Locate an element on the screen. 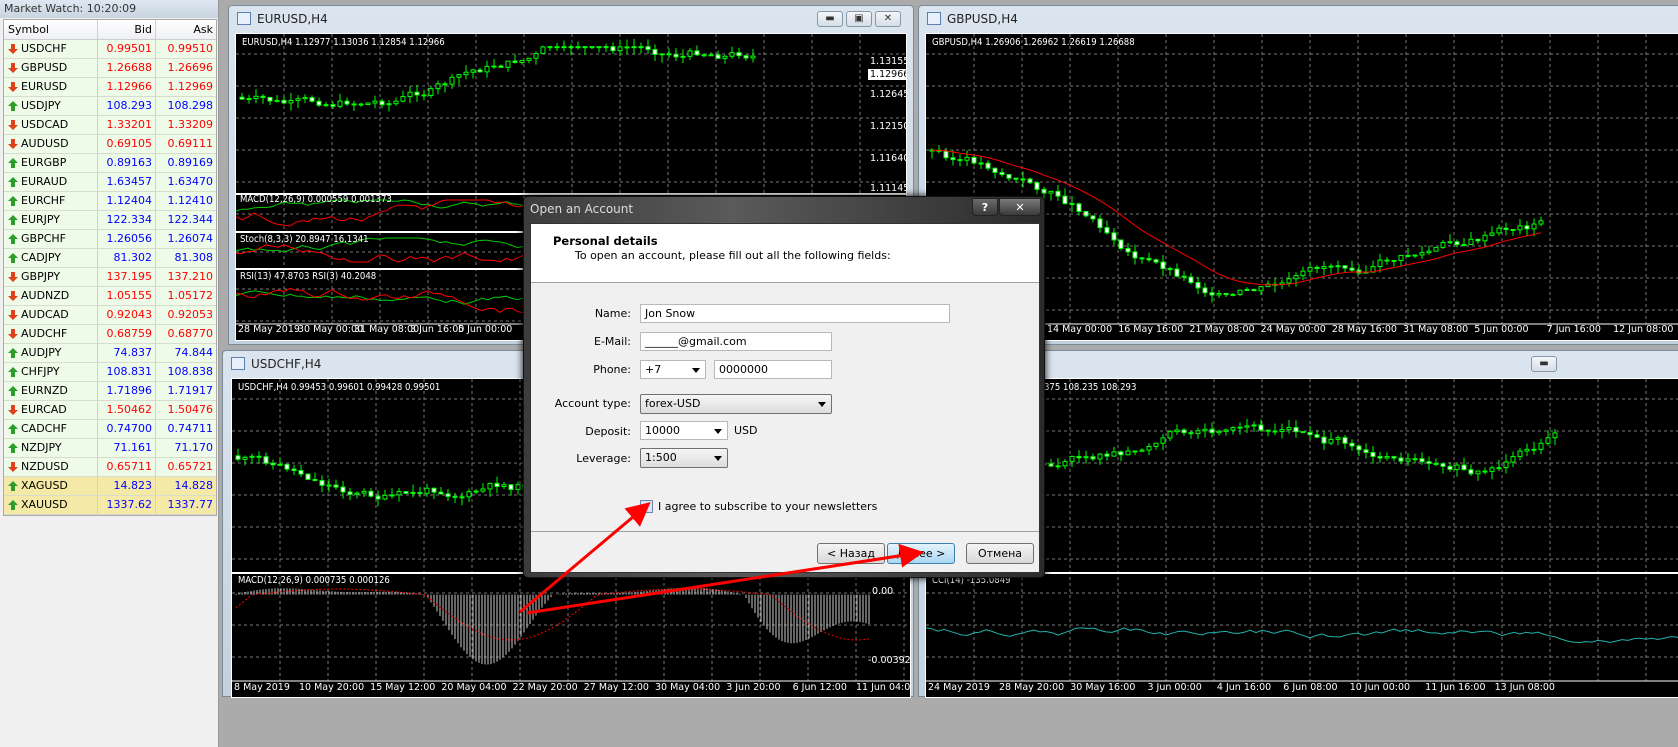  annotation-arrows is located at coordinates (721, 558).